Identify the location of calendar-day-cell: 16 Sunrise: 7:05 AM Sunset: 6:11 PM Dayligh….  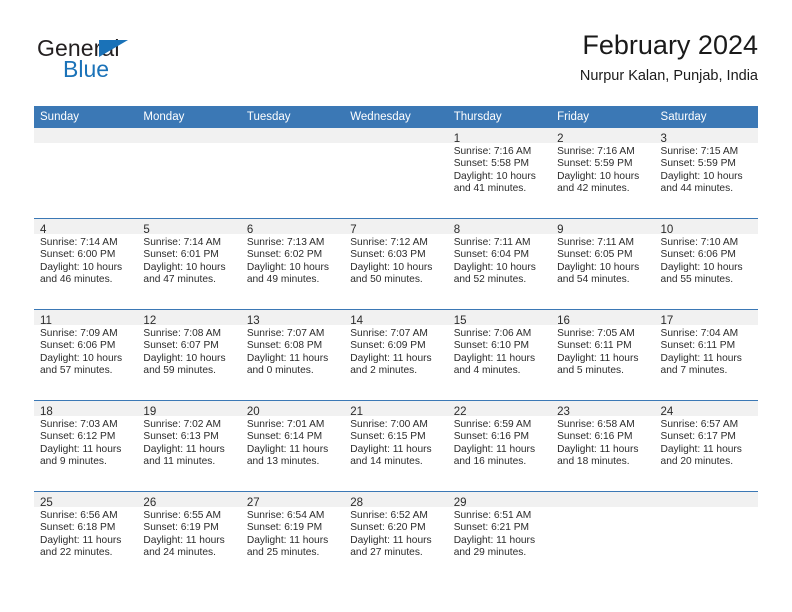
(603, 355).